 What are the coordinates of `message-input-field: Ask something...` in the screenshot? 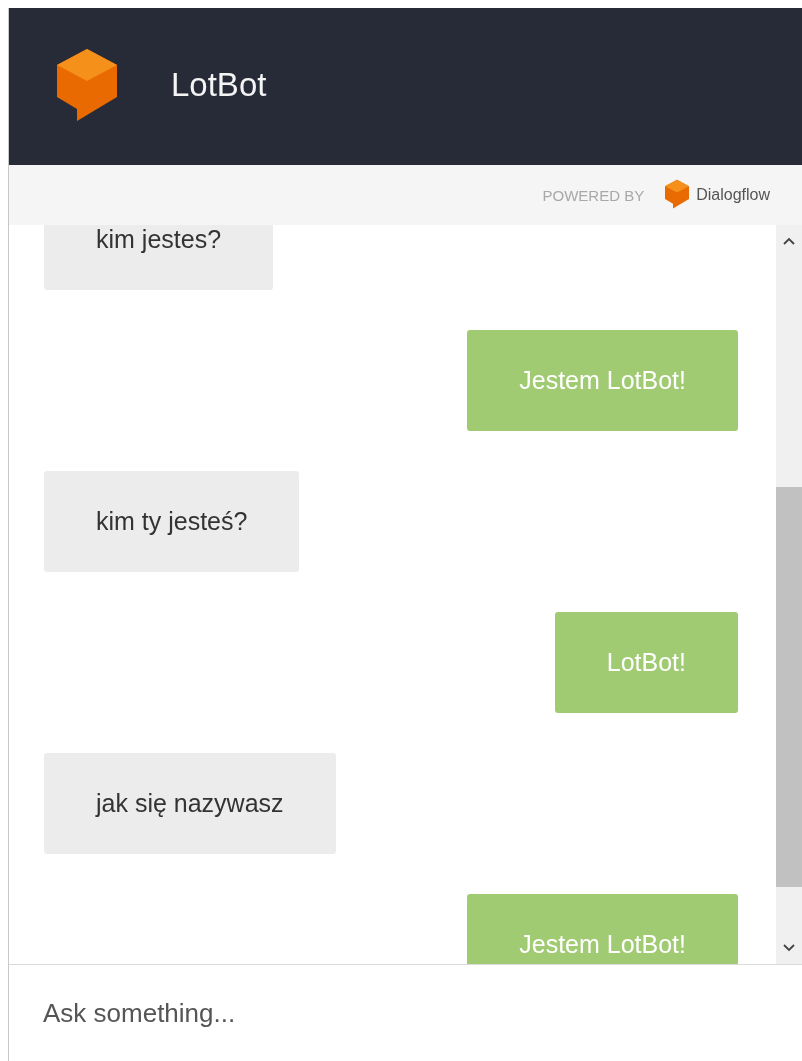 It's located at (343, 1013).